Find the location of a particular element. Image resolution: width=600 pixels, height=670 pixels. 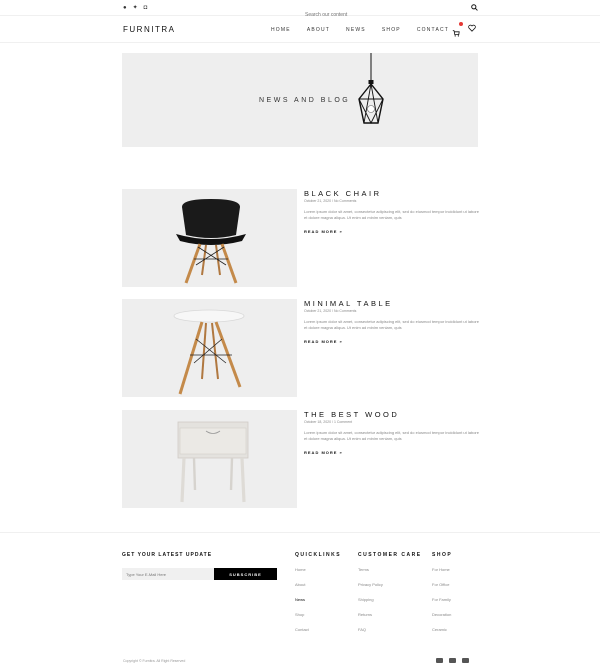

copyright-text: Copyright © Furnitra. All Right Reserved is located at coordinates (154, 661).